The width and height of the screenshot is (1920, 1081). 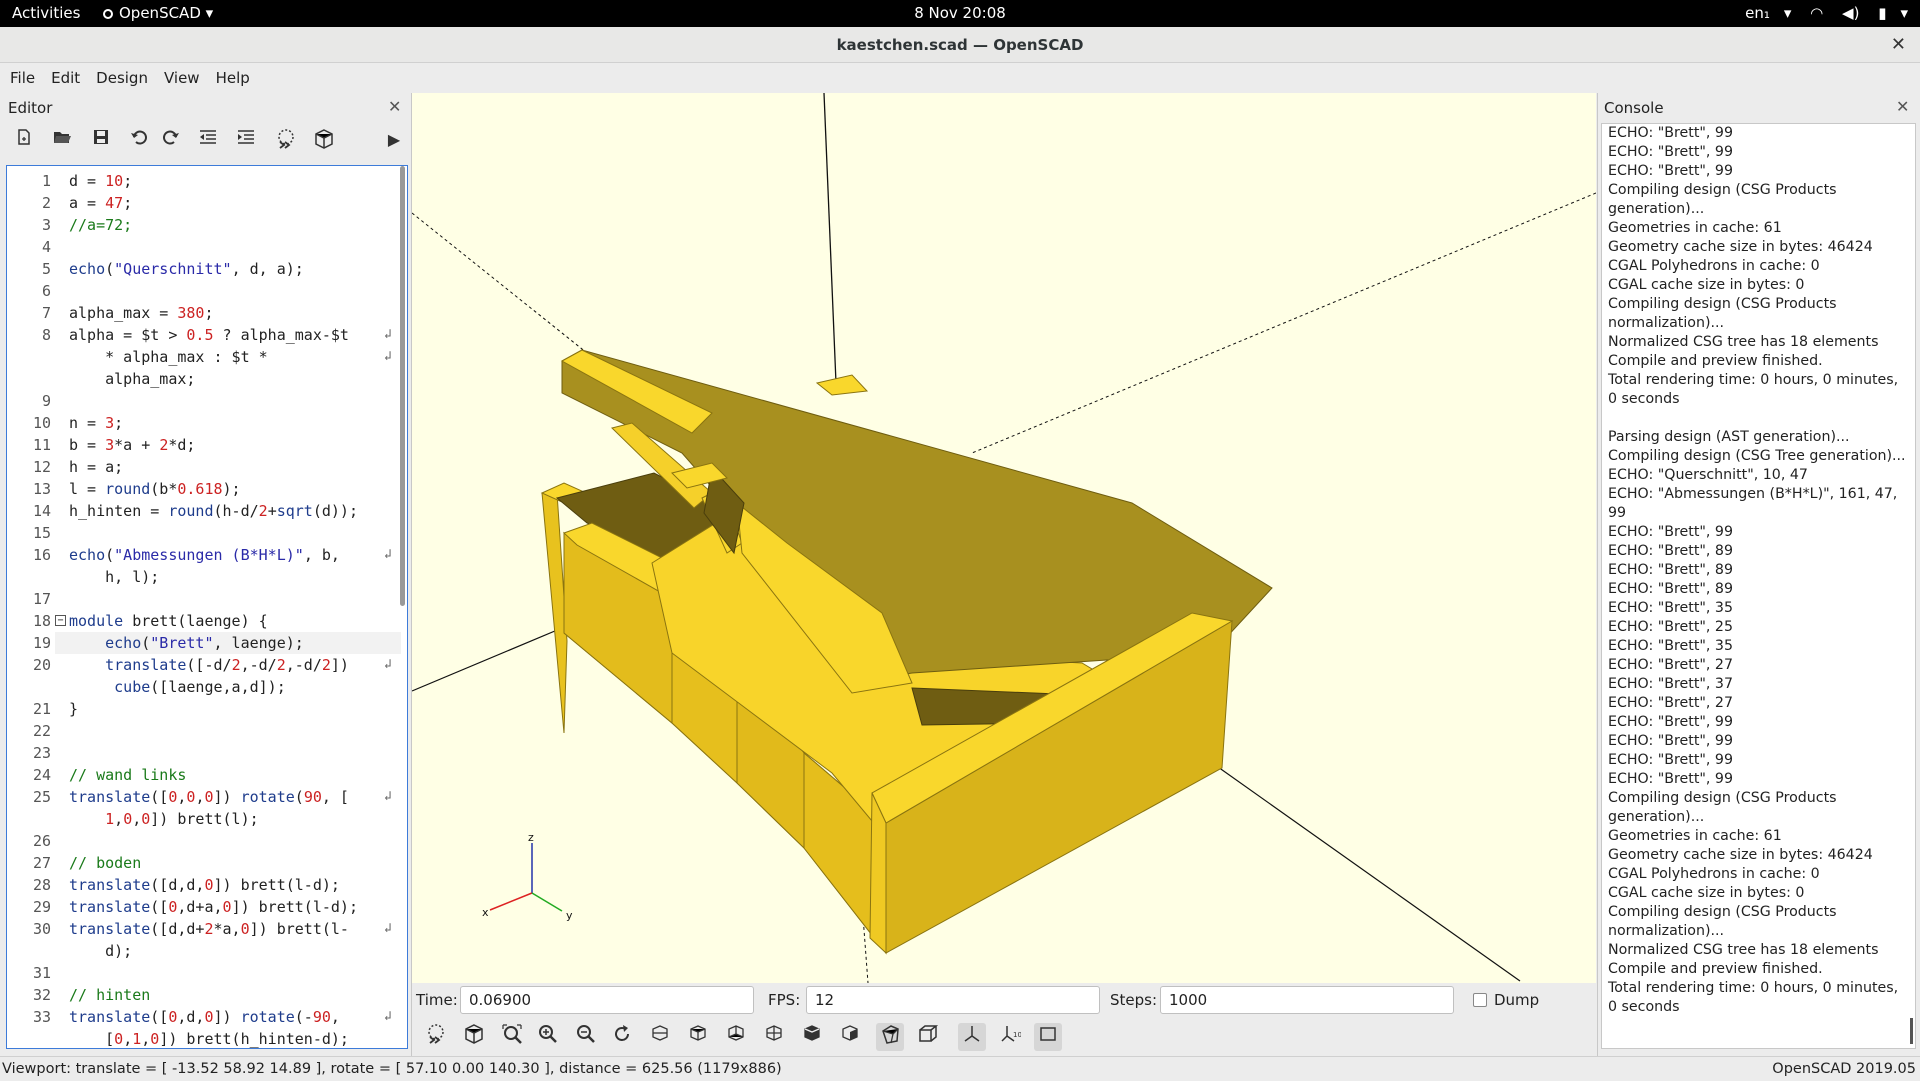 I want to click on time-input: 0.06900, so click(x=607, y=1000).